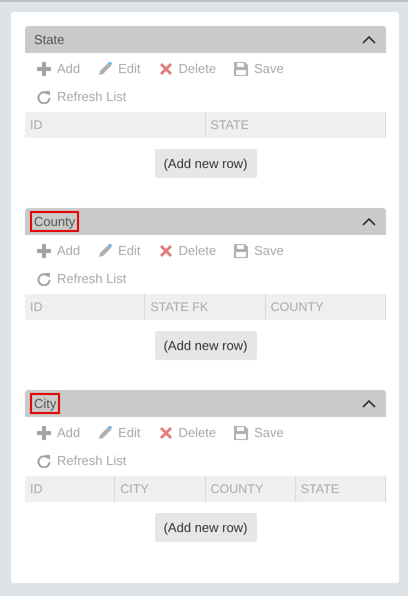 The height and width of the screenshot is (596, 408). I want to click on column-header: STATE FK, so click(205, 307).